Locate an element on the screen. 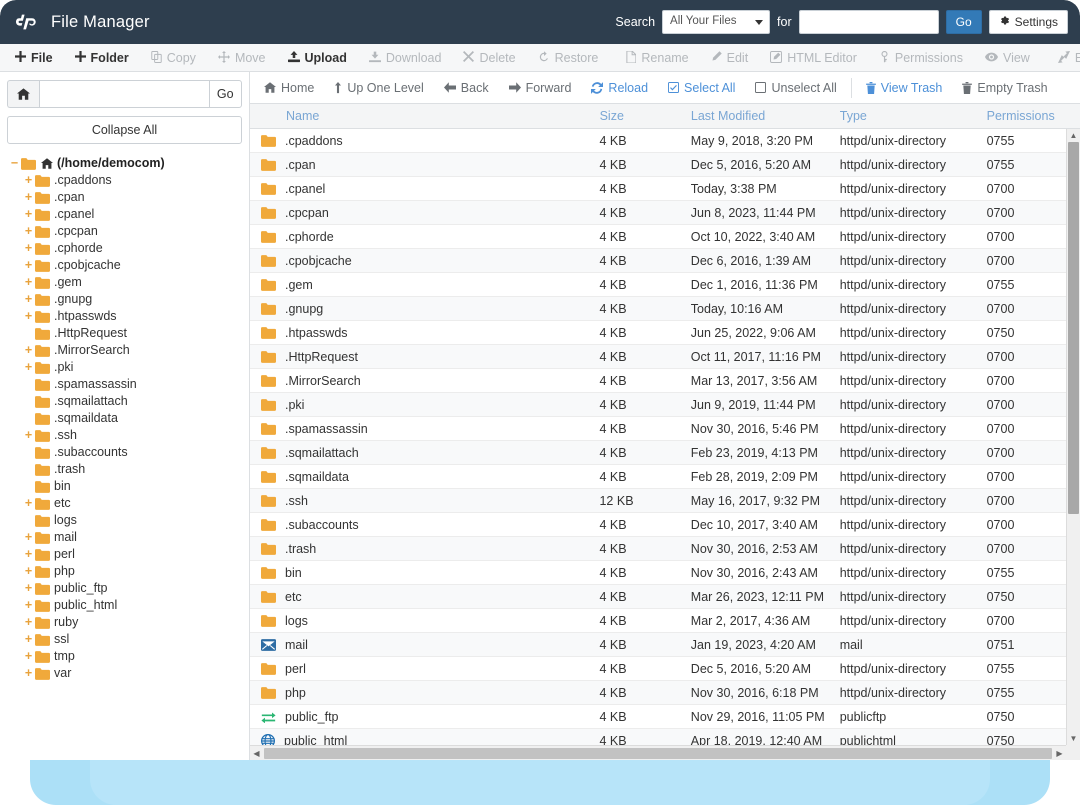 The height and width of the screenshot is (805, 1080). file-name-label: public_ftp is located at coordinates (312, 717).